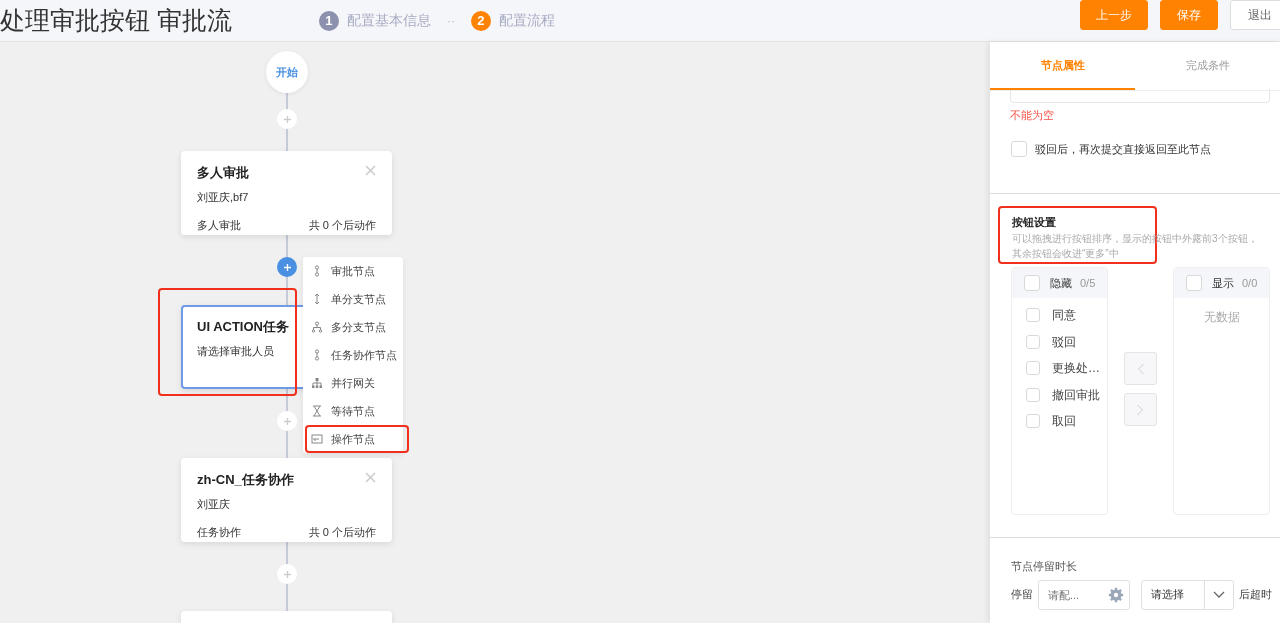 The width and height of the screenshot is (1280, 623). I want to click on prefix-label: 停留, so click(1022, 595).